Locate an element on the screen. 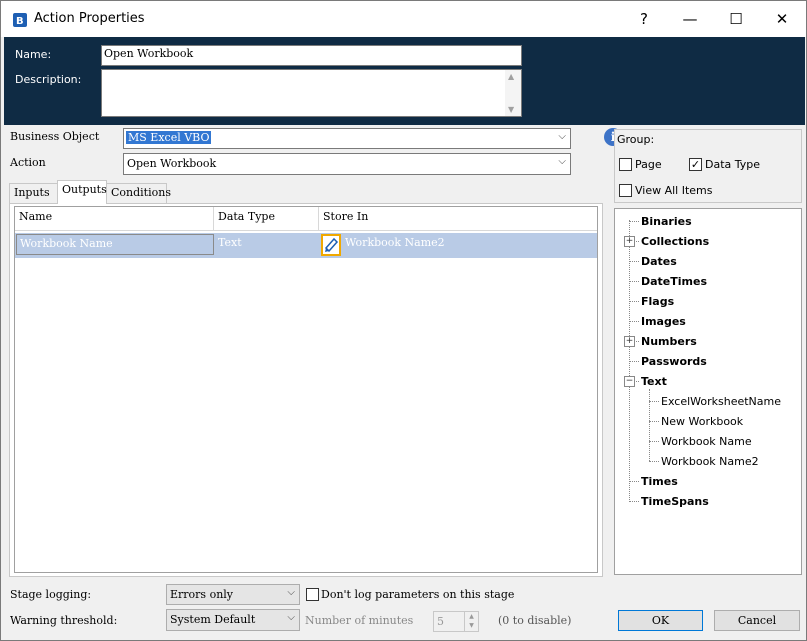 The height and width of the screenshot is (641, 807). warning-threshold-select: System Default ⌵ is located at coordinates (233, 620).